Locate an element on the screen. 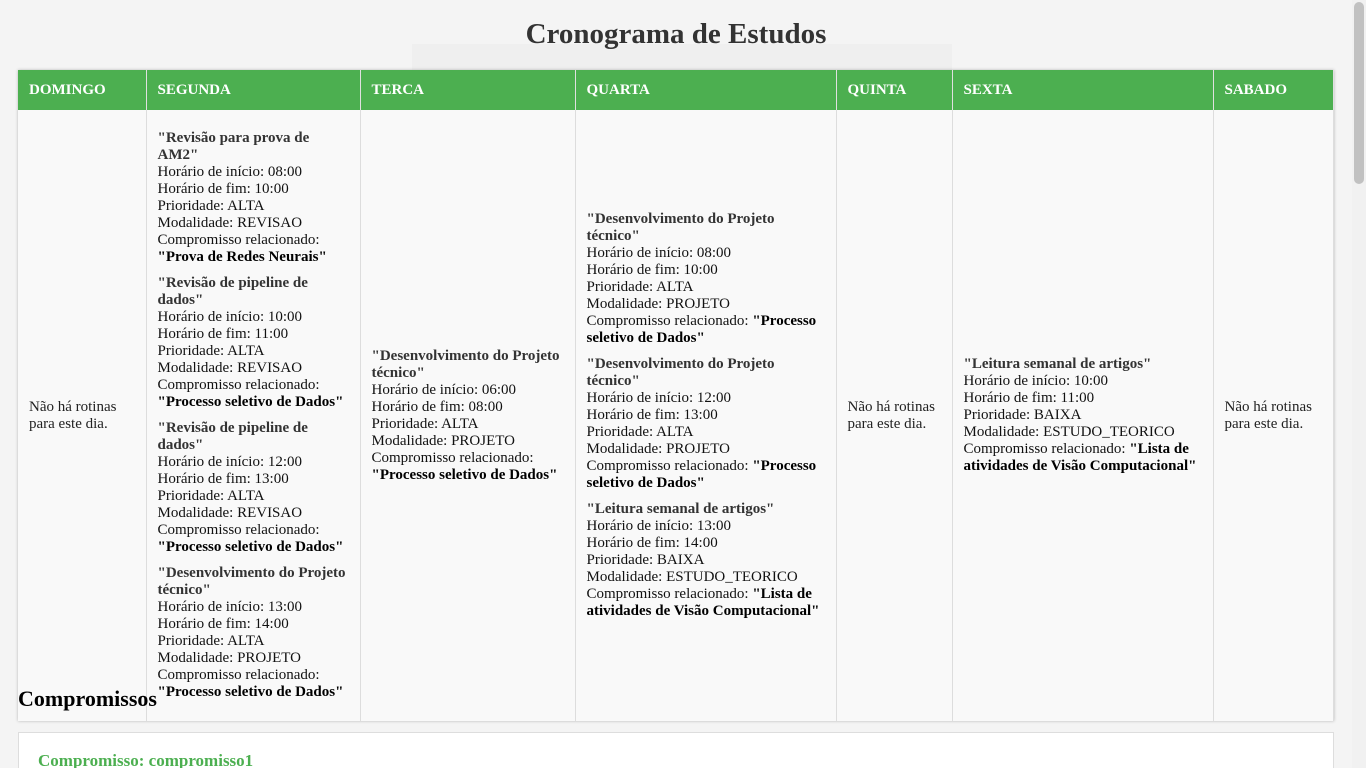 The width and height of the screenshot is (1366, 768). commitment-name: "Prova de Redes Neurais" is located at coordinates (242, 257).